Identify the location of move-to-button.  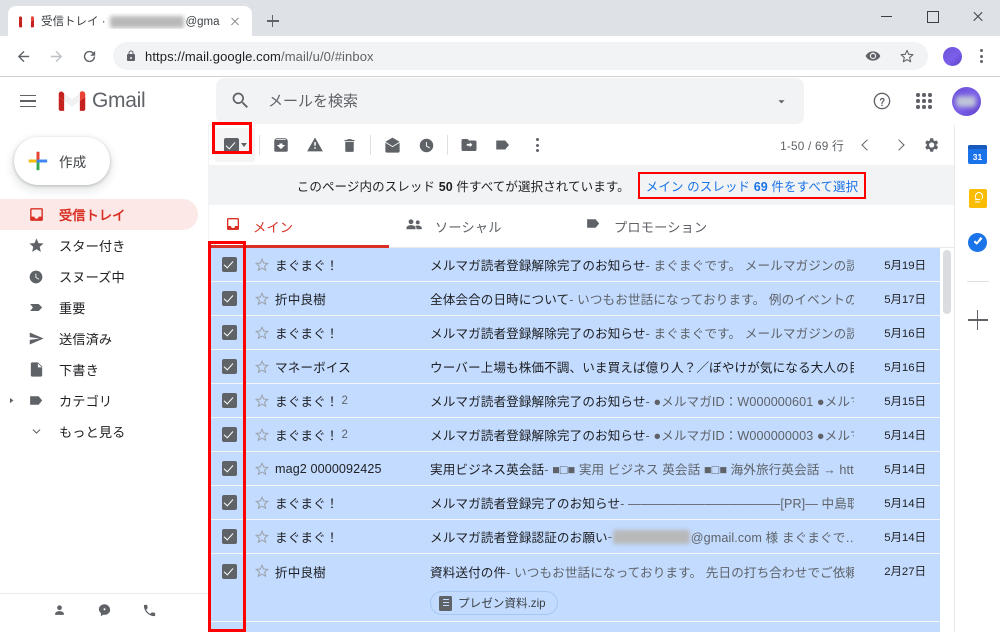
(469, 145).